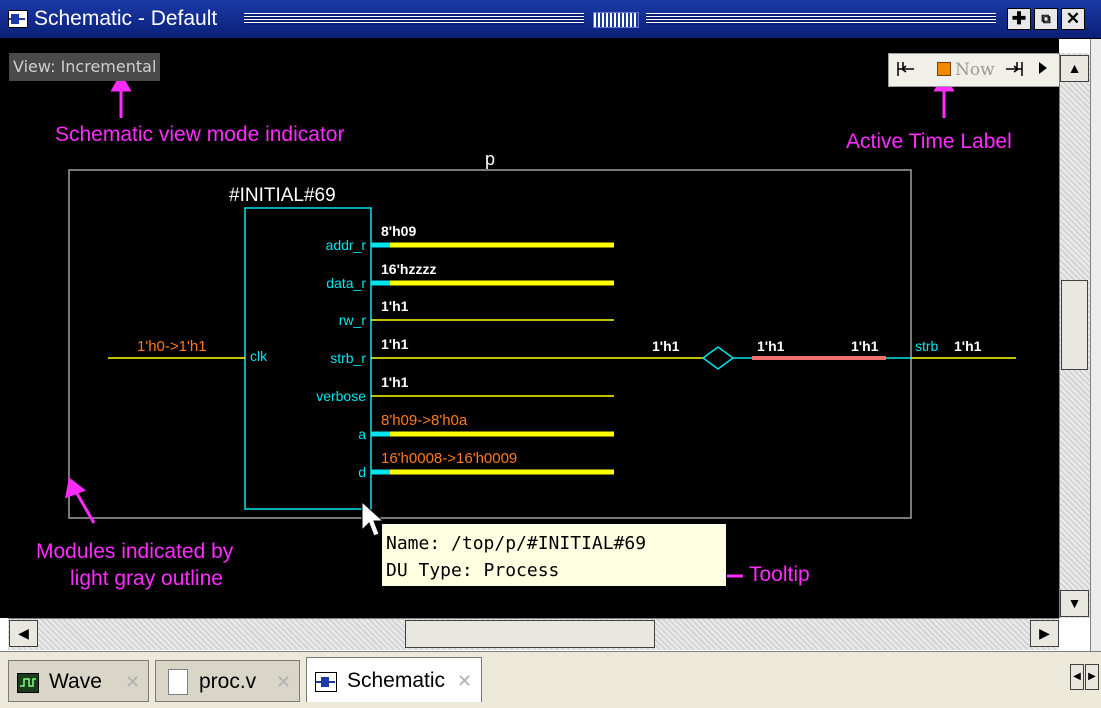 This screenshot has width=1101, height=708. I want to click on mouse-cursor-icon, so click(373, 518).